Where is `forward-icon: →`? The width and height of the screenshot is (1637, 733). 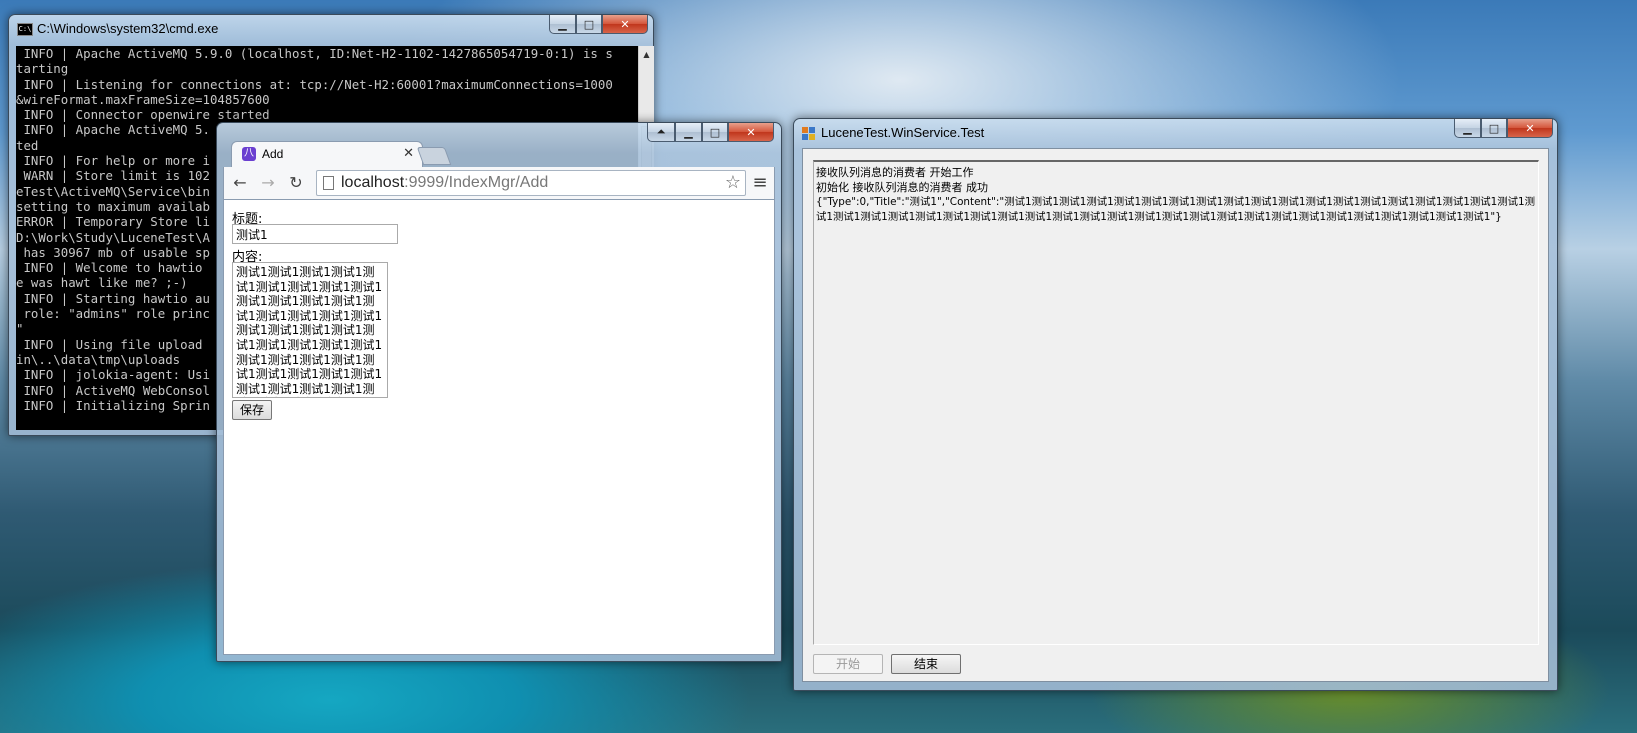 forward-icon: → is located at coordinates (268, 183).